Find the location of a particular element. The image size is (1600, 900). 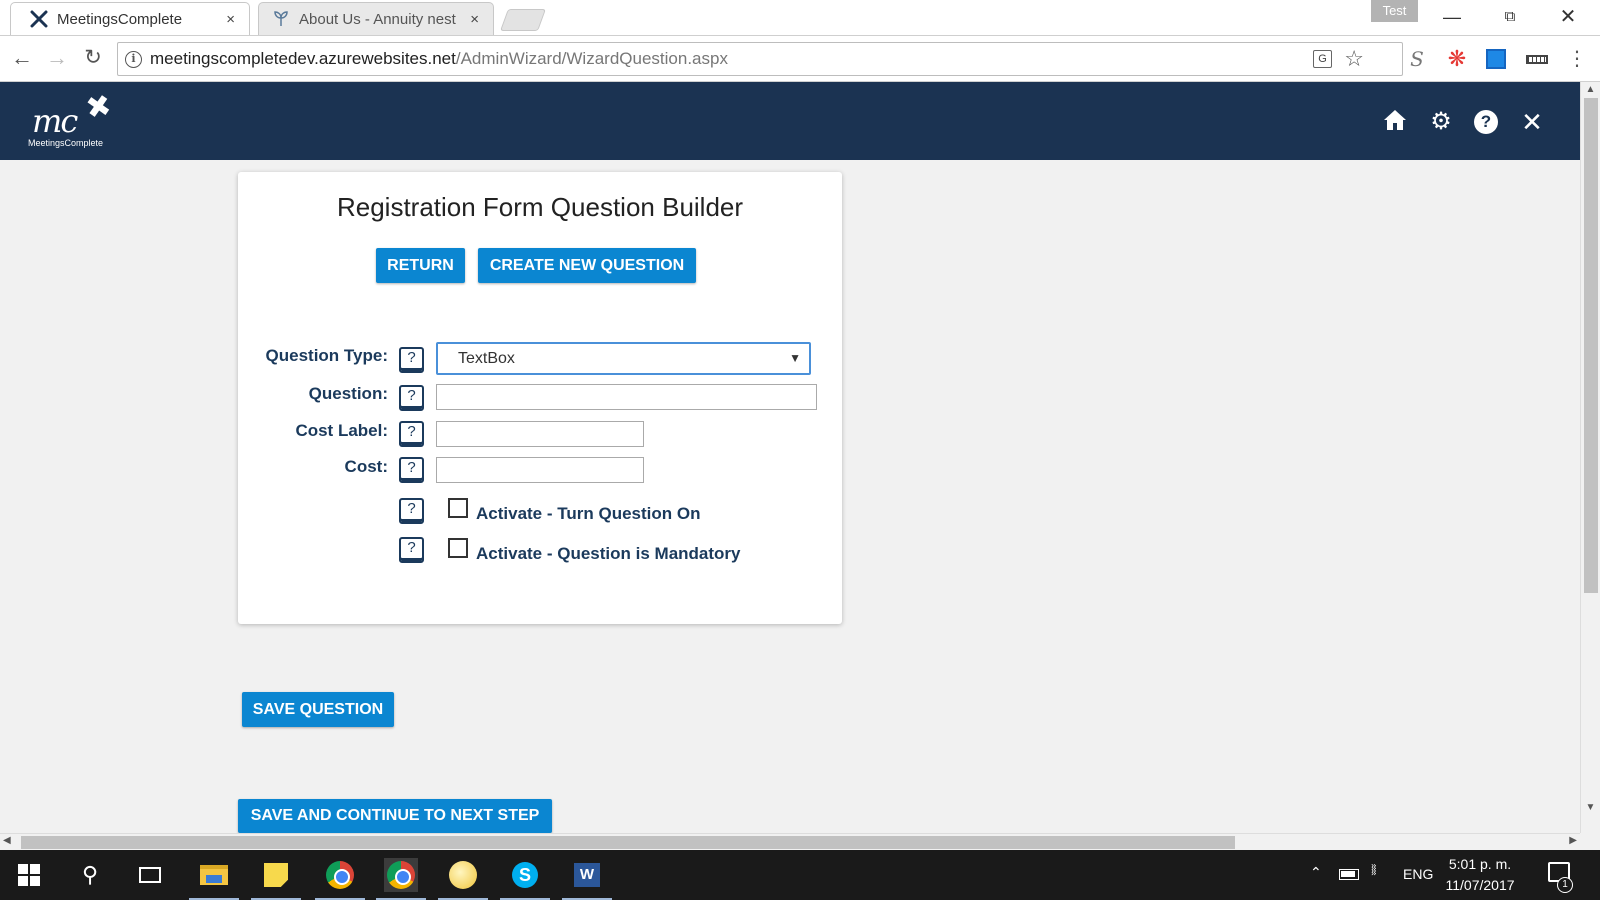

question-type-value: TextBox is located at coordinates (486, 358).